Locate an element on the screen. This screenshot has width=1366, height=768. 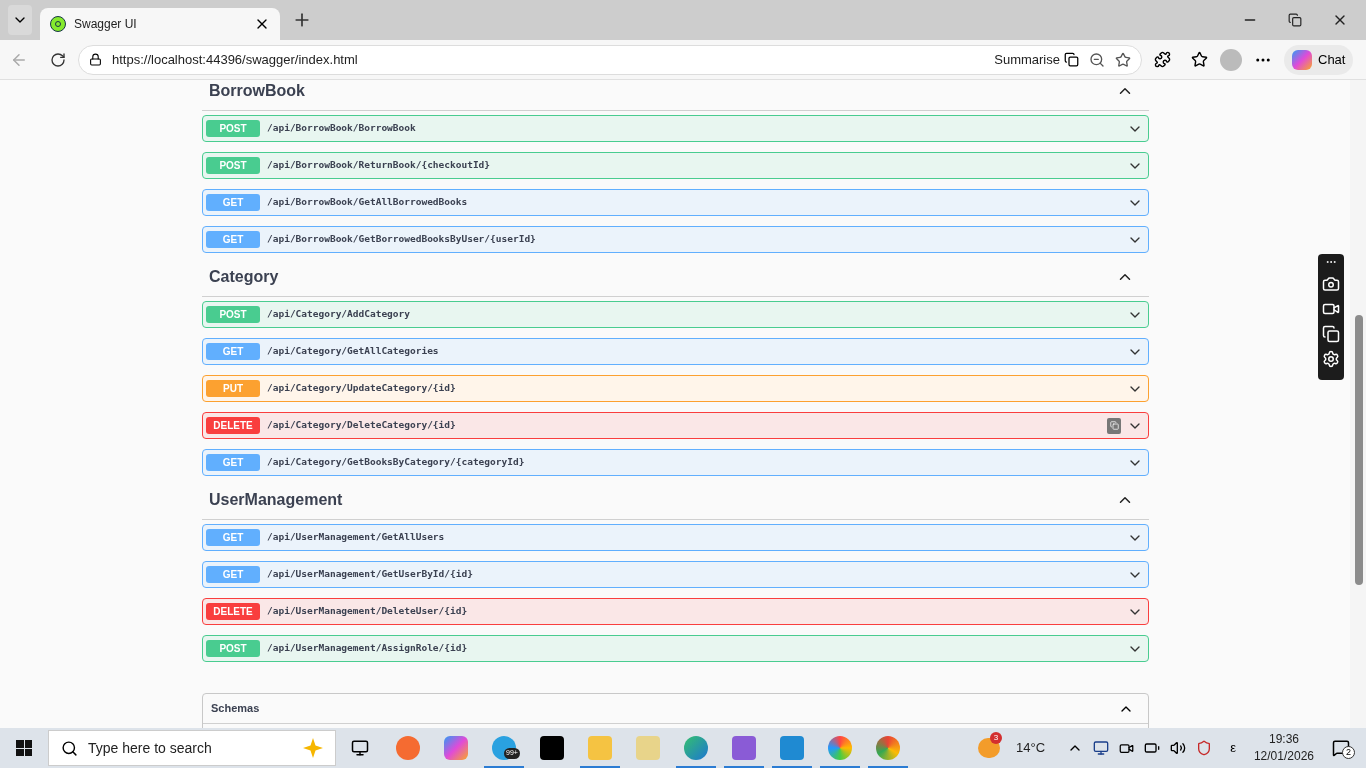
operation-row: GET /api/UserManagement/GetUserById/{id} is located at coordinates (675, 574).